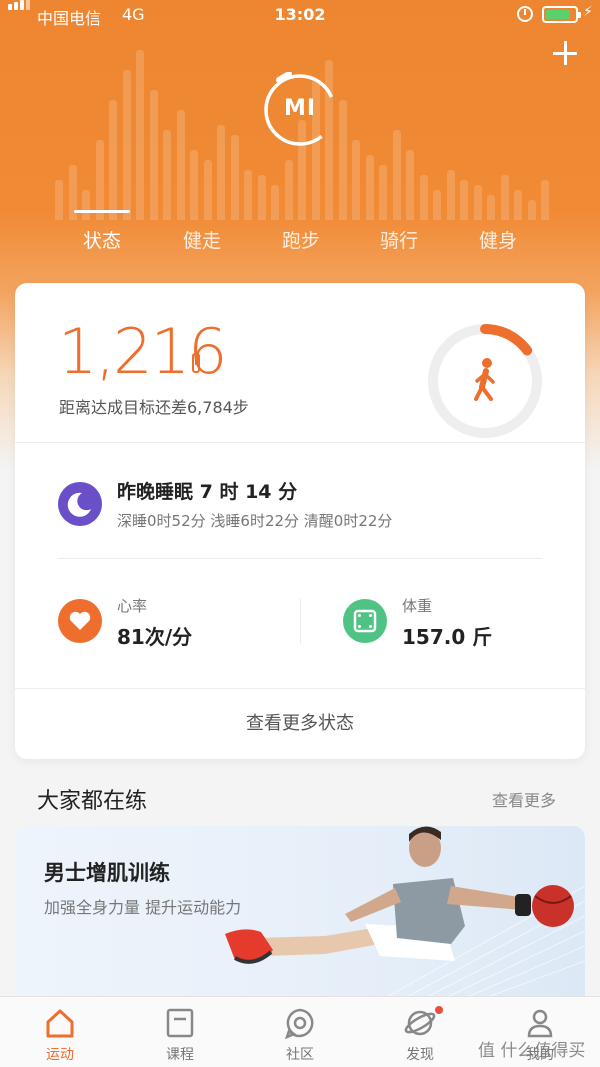  I want to click on discover-icon, so click(420, 1023).